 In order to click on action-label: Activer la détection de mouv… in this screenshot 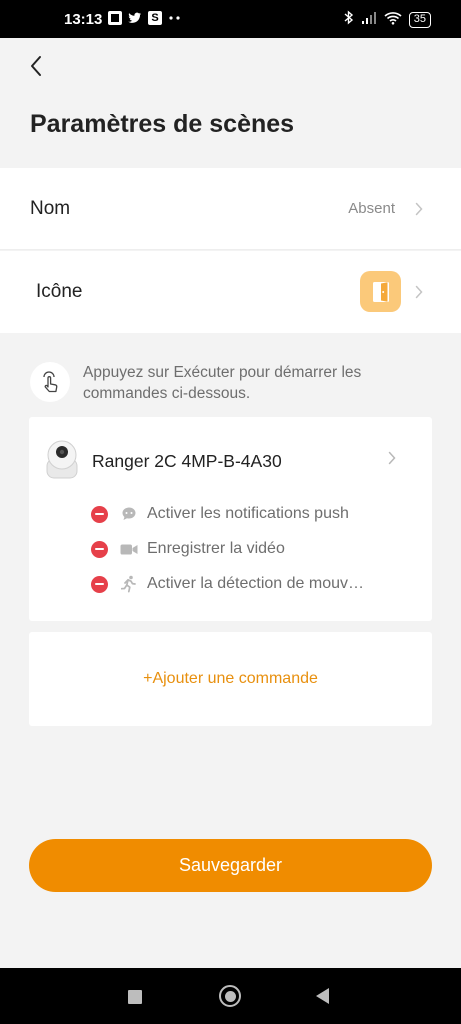, I will do `click(255, 583)`.